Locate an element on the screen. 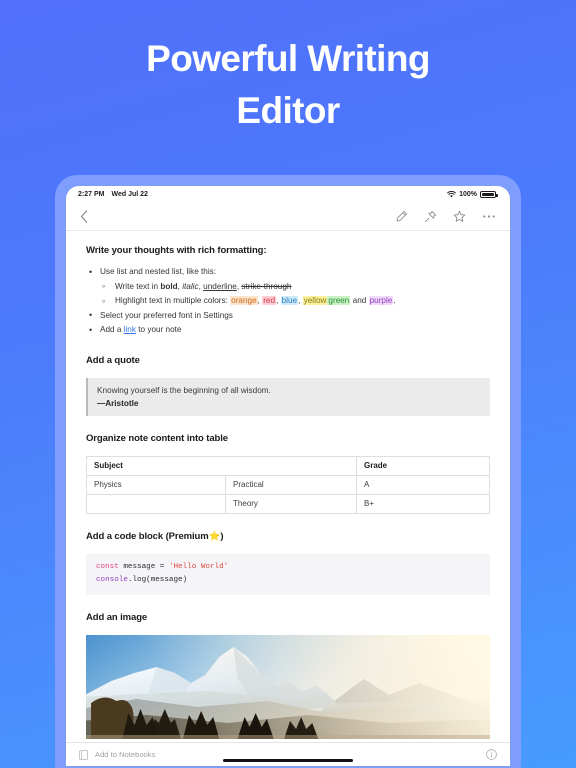 The image size is (576, 768). chevron-left-icon is located at coordinates (84, 216).